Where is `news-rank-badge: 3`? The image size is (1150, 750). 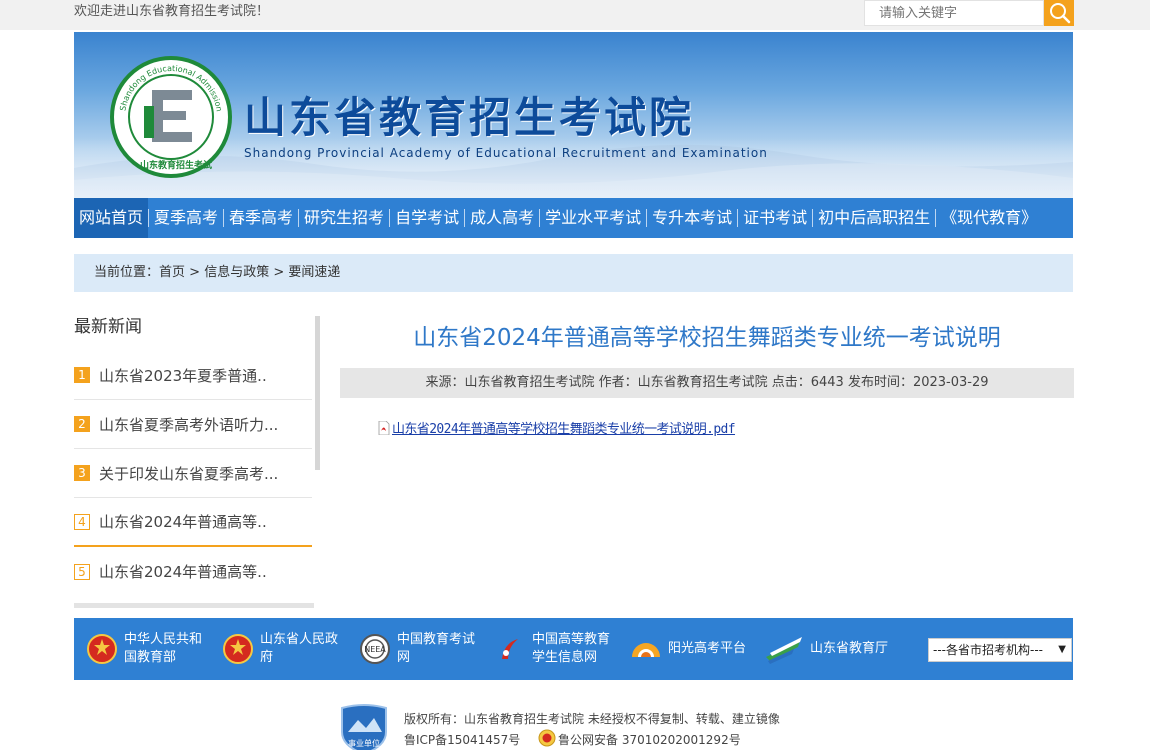
news-rank-badge: 3 is located at coordinates (82, 473).